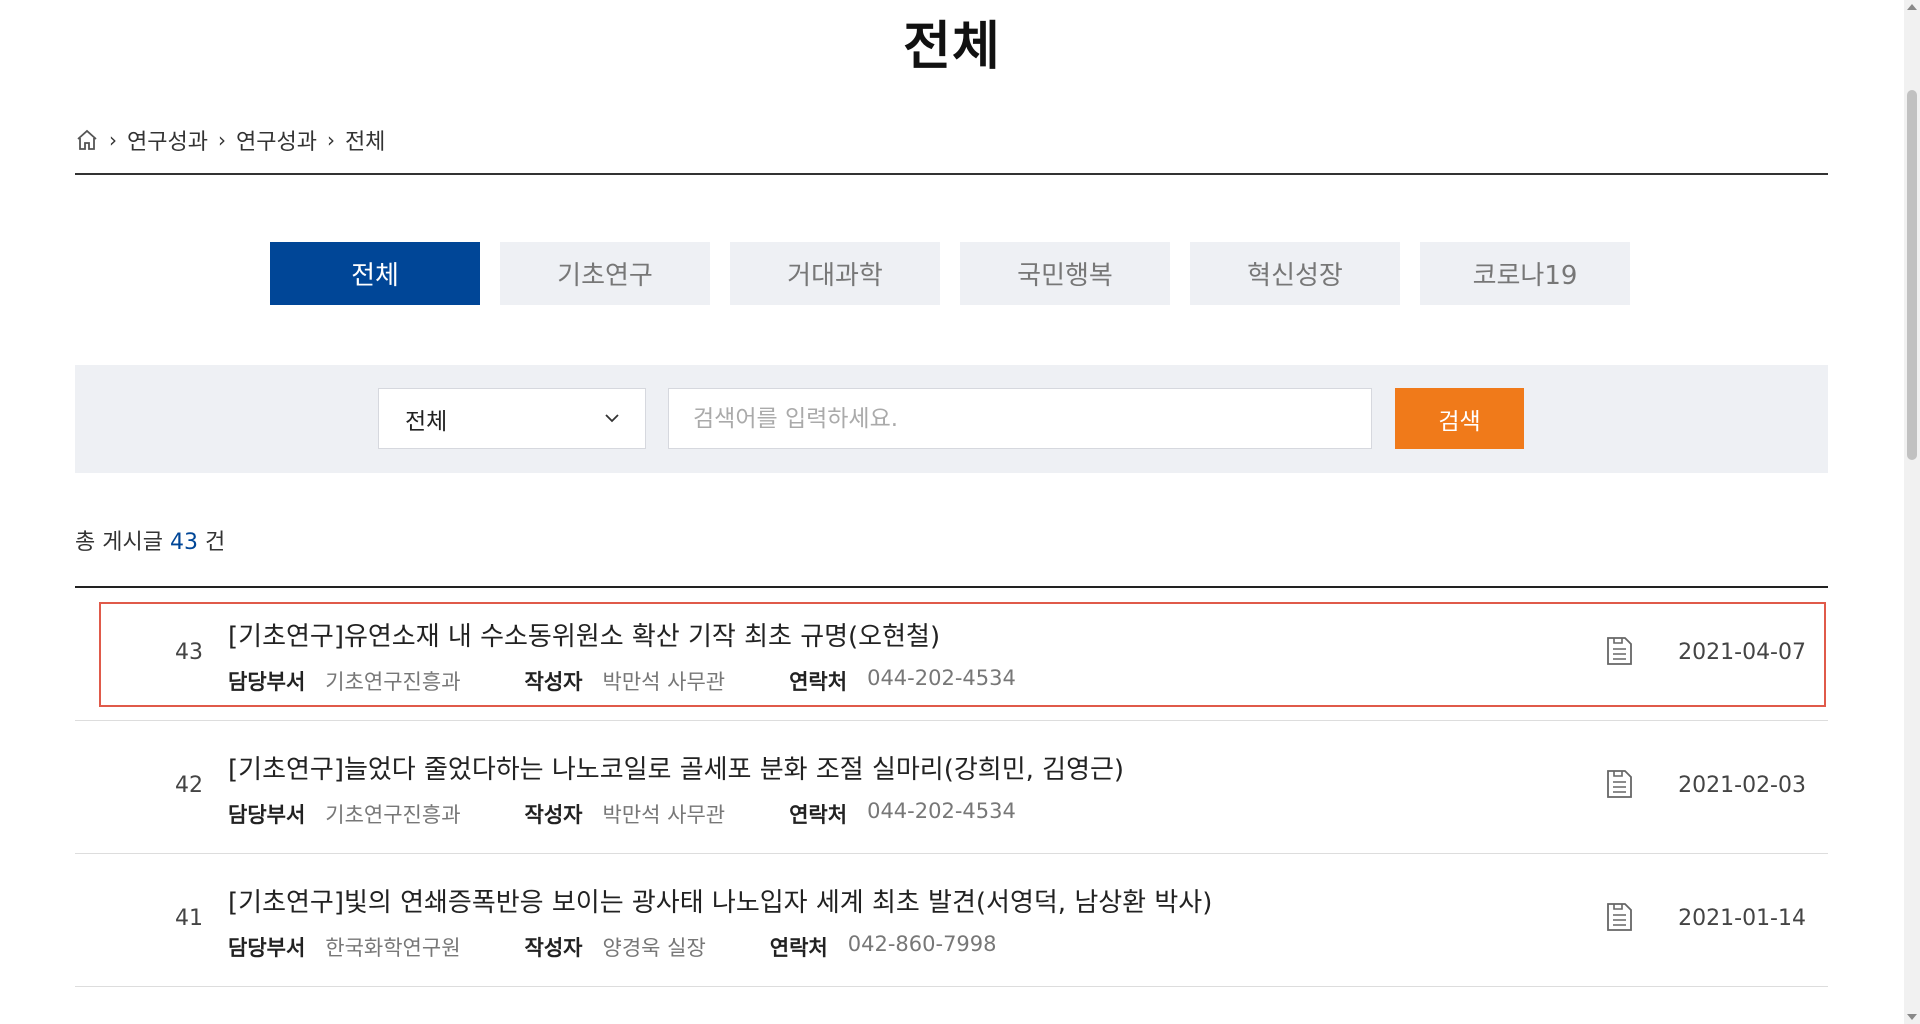  I want to click on tab-basic-research: 기초연구, so click(605, 273).